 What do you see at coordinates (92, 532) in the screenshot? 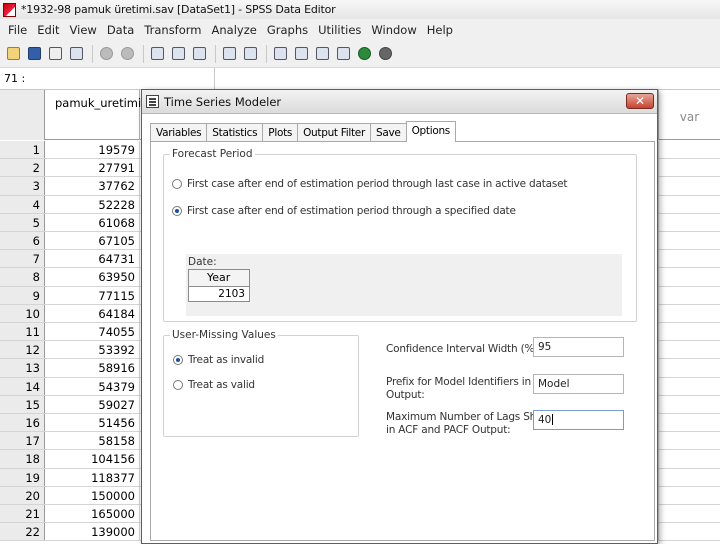
I see `data-cell: 139000` at bounding box center [92, 532].